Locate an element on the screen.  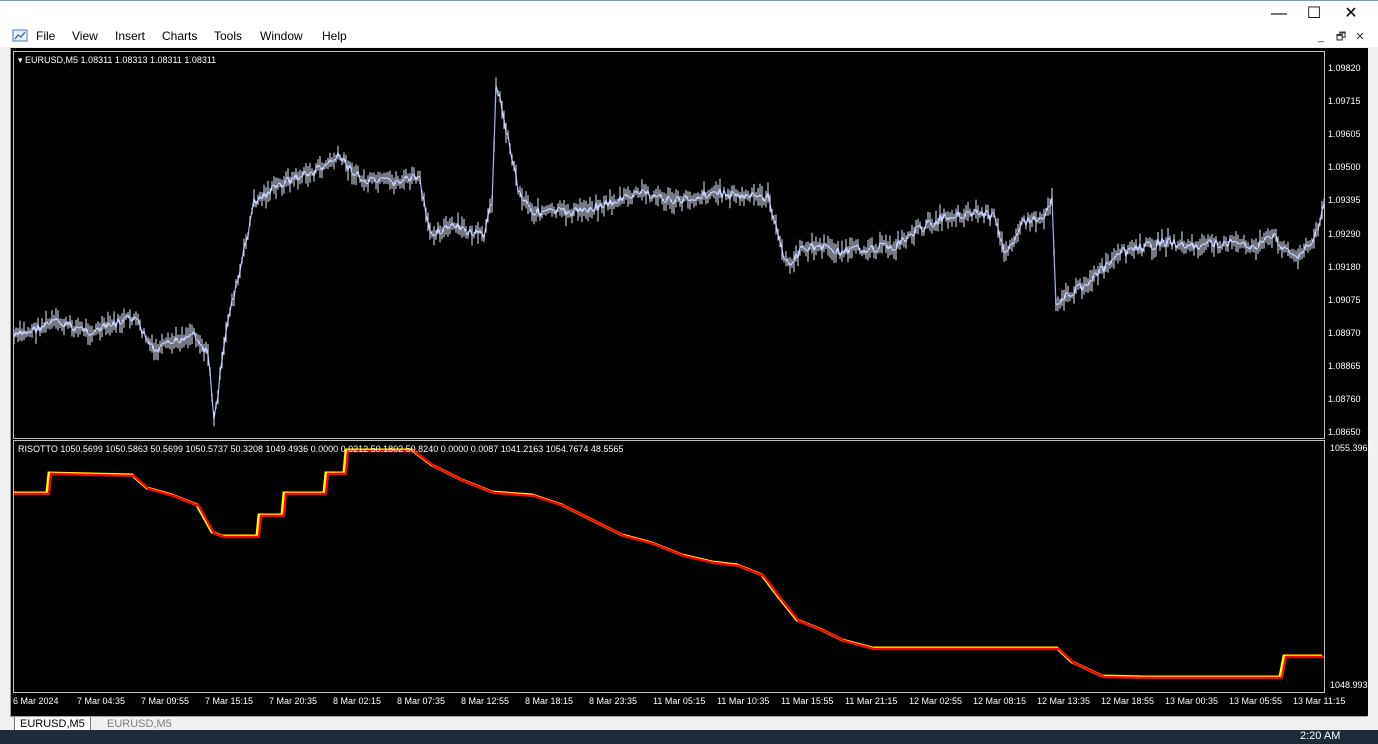
chart-minimize-button: _ is located at coordinates (1321, 37).